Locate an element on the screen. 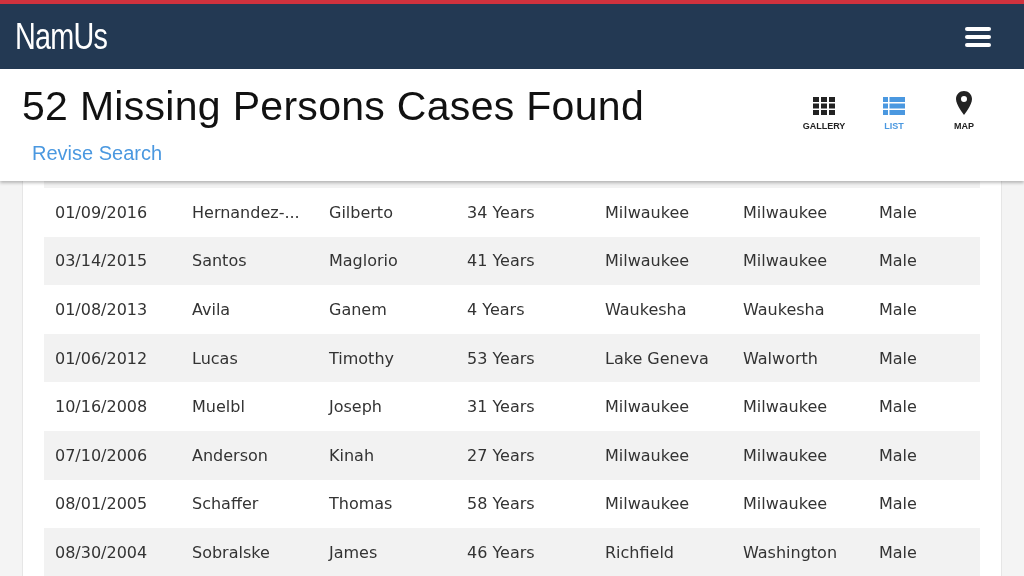  table-cell-text: James is located at coordinates (354, 552).